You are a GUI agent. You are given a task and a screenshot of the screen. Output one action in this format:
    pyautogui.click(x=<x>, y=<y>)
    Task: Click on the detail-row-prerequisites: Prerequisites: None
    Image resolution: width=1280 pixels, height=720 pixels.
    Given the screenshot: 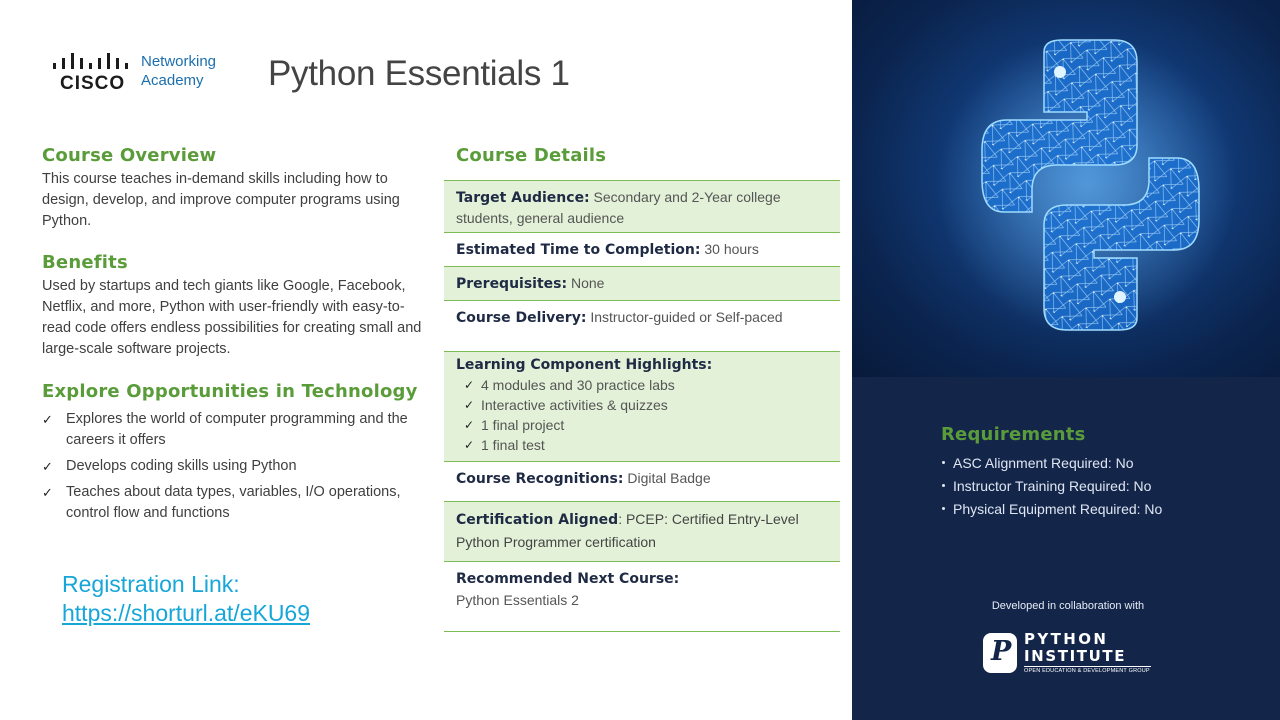 What is the action you would take?
    pyautogui.click(x=642, y=284)
    